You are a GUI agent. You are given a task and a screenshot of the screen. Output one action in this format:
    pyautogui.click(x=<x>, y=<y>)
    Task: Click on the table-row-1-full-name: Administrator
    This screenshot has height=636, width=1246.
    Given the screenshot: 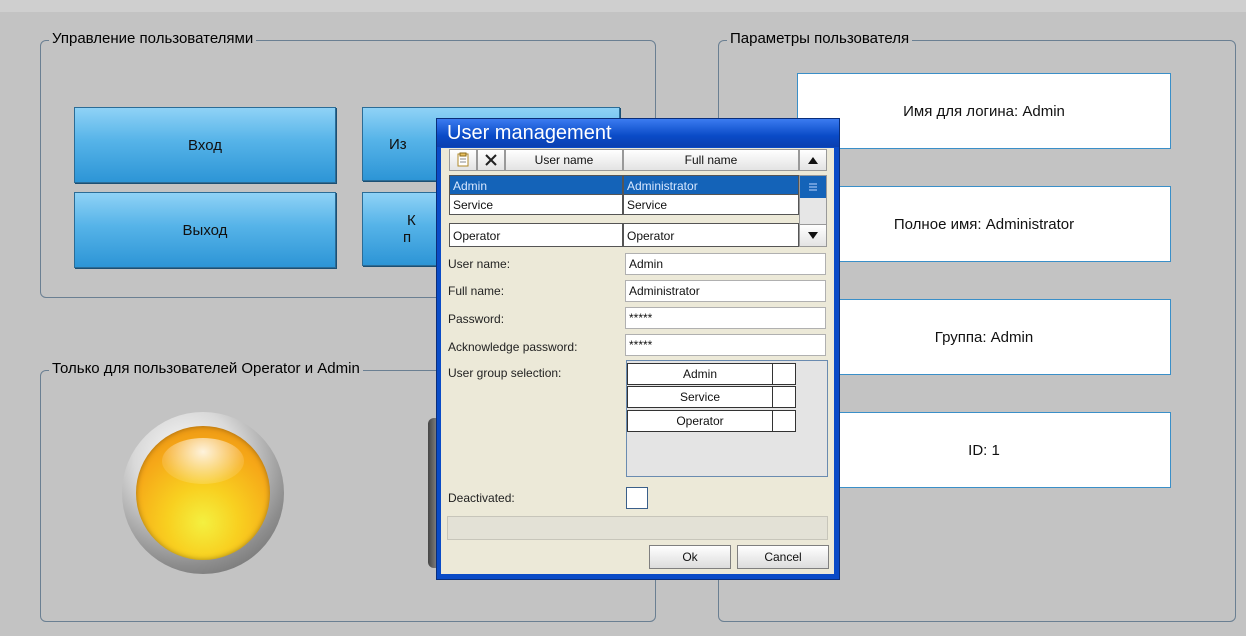 What is the action you would take?
    pyautogui.click(x=711, y=185)
    